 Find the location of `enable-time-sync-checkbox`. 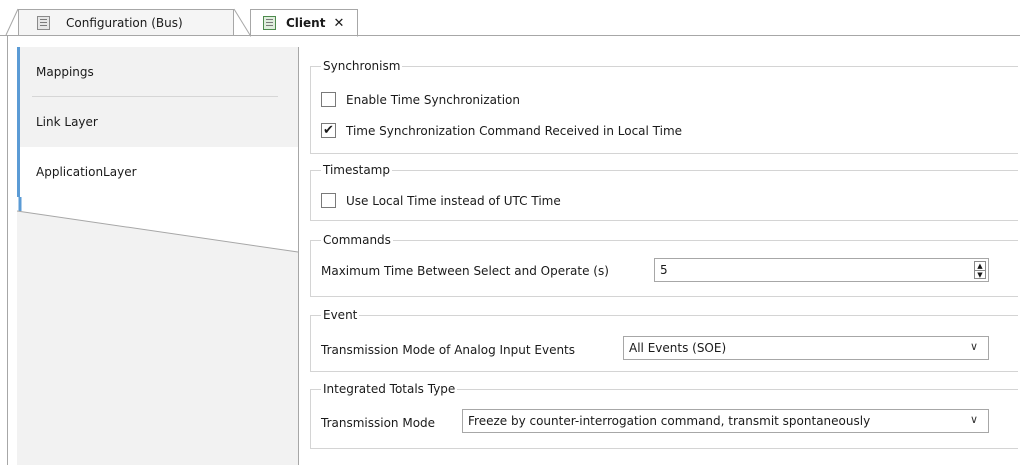

enable-time-sync-checkbox is located at coordinates (328, 99).